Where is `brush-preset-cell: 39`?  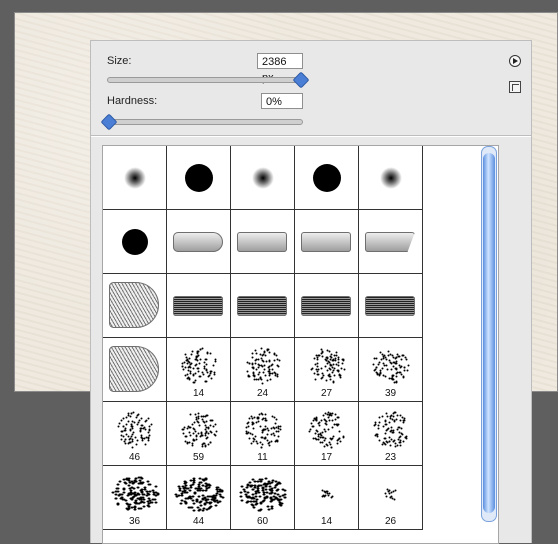
brush-preset-cell: 39 is located at coordinates (391, 370).